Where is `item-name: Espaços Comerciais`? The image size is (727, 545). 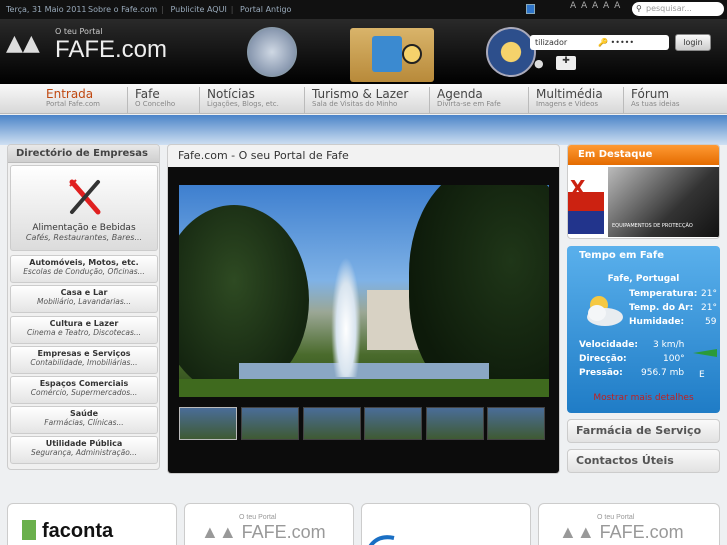 item-name: Espaços Comerciais is located at coordinates (84, 383).